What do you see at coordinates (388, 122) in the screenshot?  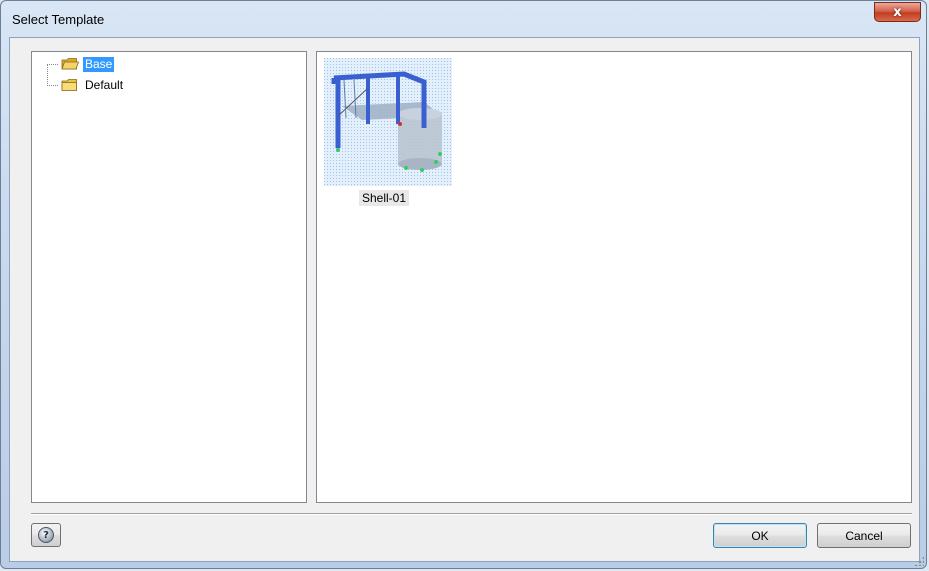 I see `structure-thumbnail-icon` at bounding box center [388, 122].